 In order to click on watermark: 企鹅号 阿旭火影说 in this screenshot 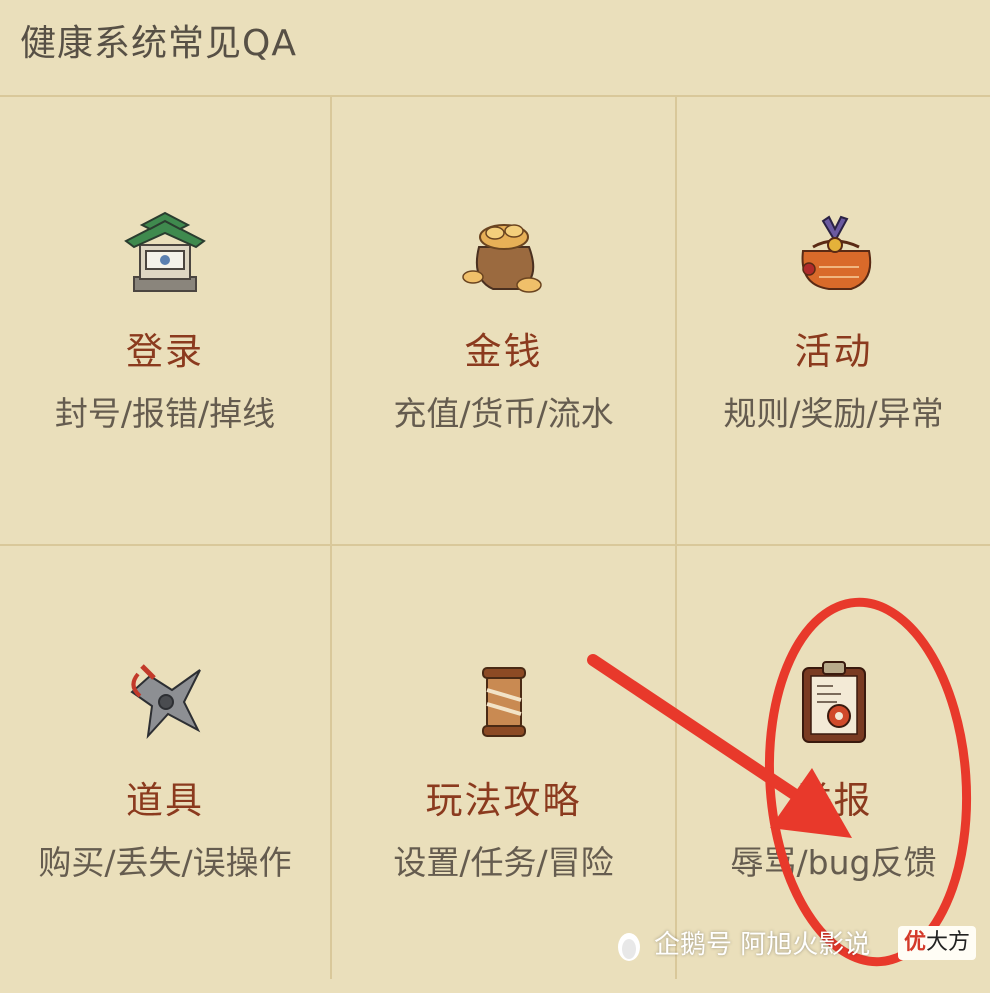, I will do `click(741, 944)`.